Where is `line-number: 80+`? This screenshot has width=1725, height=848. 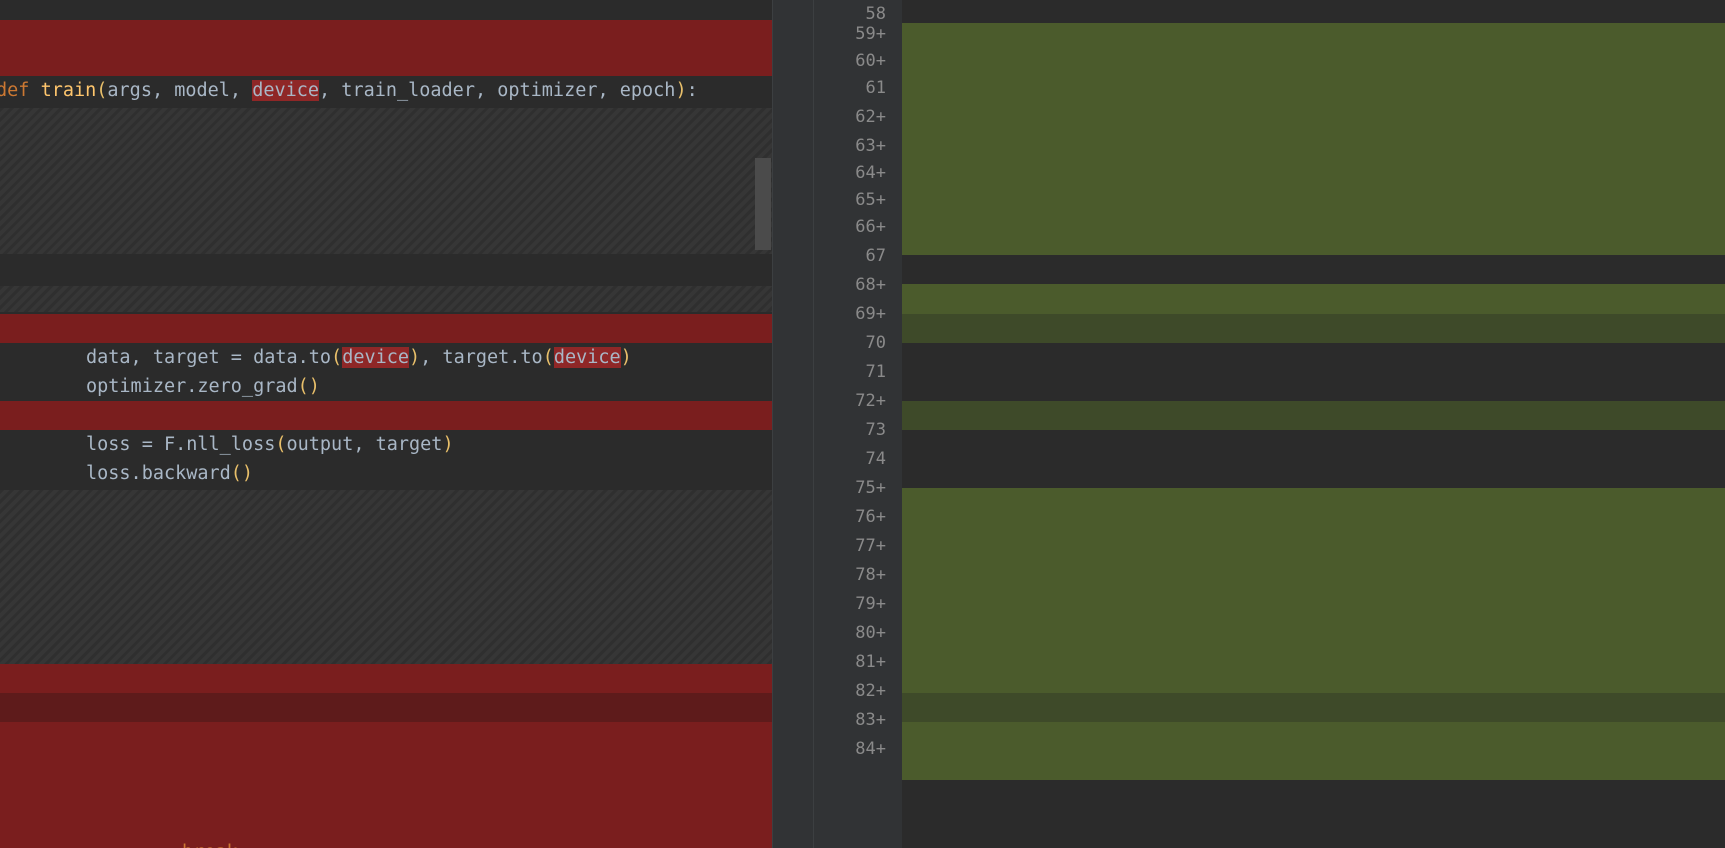
line-number: 80+ is located at coordinates (870, 633).